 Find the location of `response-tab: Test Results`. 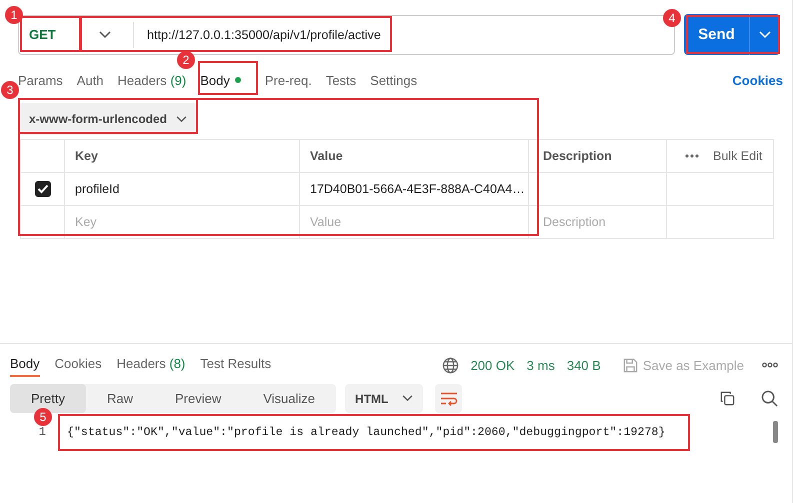

response-tab: Test Results is located at coordinates (236, 365).